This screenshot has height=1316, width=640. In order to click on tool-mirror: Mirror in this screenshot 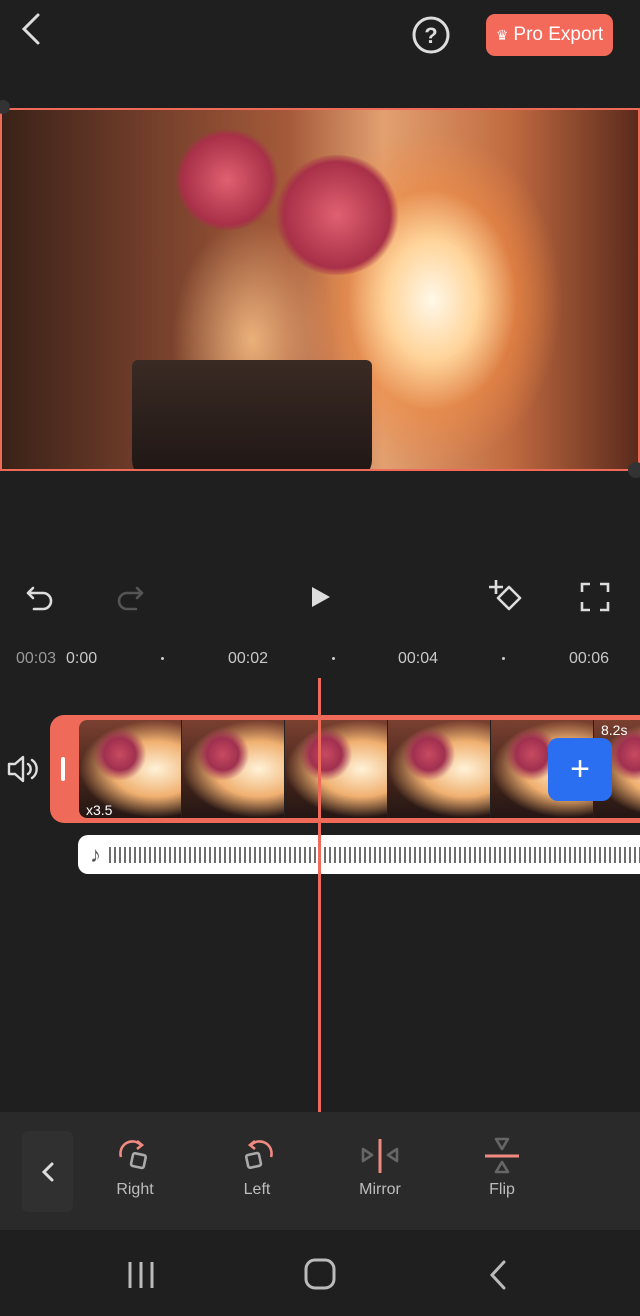, I will do `click(380, 1167)`.